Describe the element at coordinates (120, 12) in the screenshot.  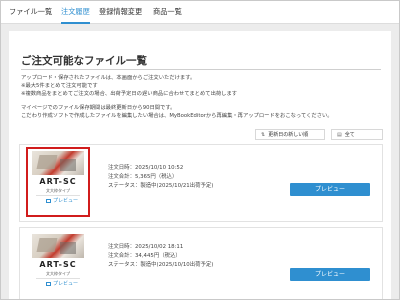
I see `tab-account-settings: 登録情報変更` at that location.